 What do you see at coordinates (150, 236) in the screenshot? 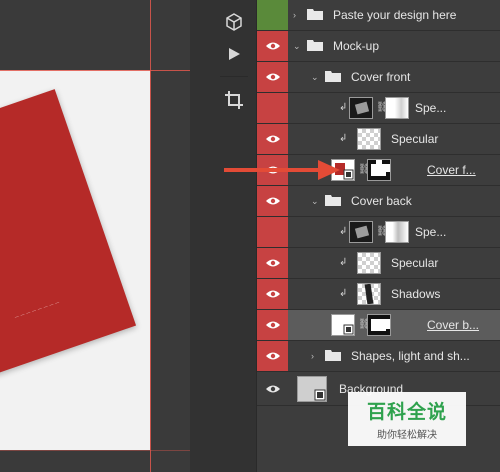
I see `guide-vertical-right` at bounding box center [150, 236].